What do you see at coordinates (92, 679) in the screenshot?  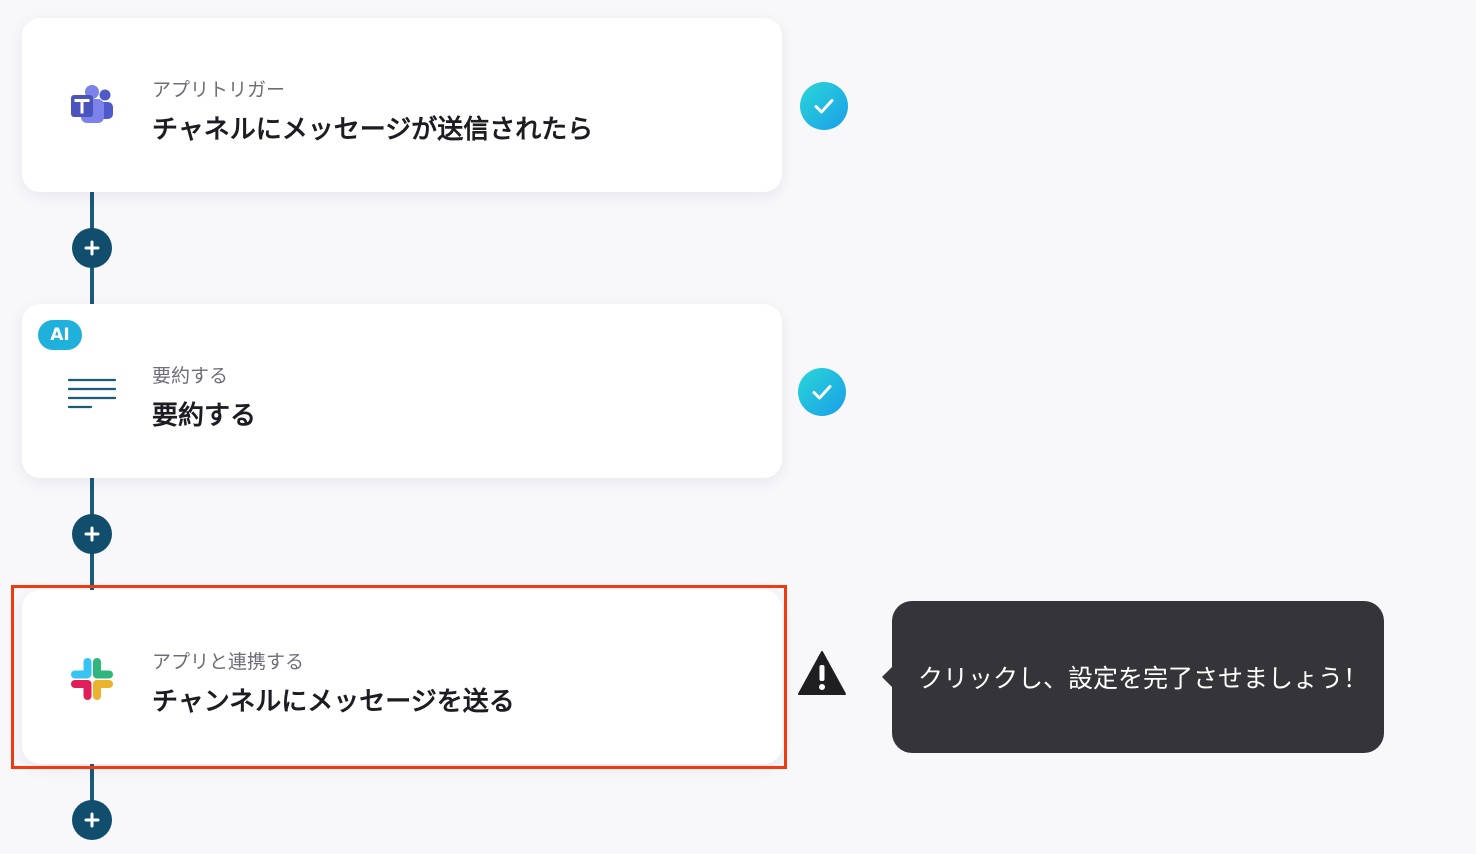 I see `slack-icon` at bounding box center [92, 679].